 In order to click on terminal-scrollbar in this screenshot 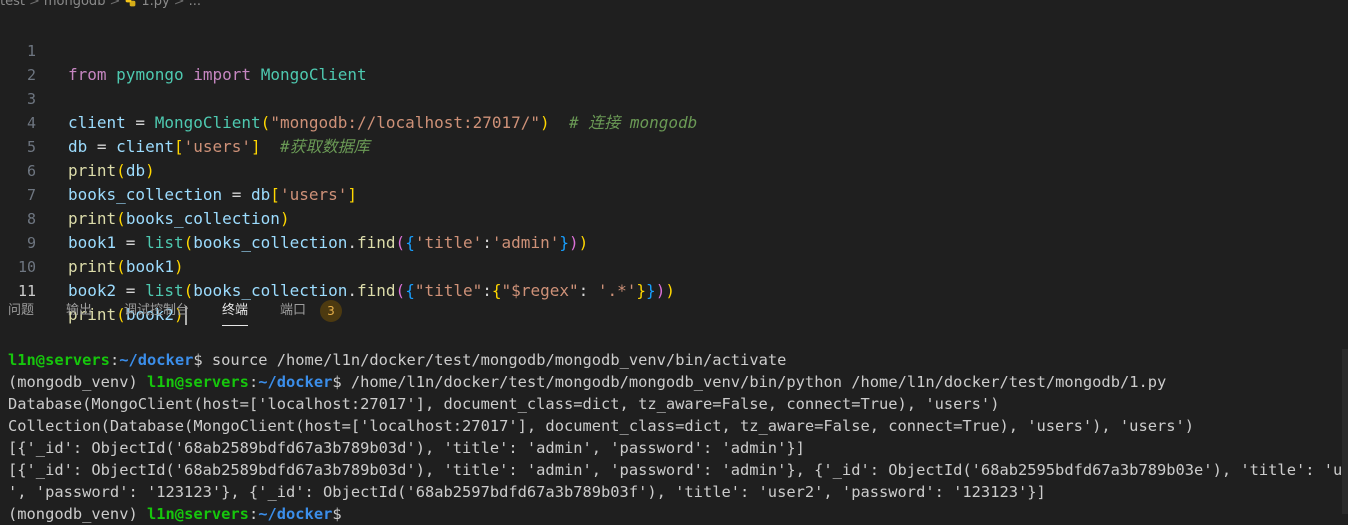, I will do `click(1345, 431)`.